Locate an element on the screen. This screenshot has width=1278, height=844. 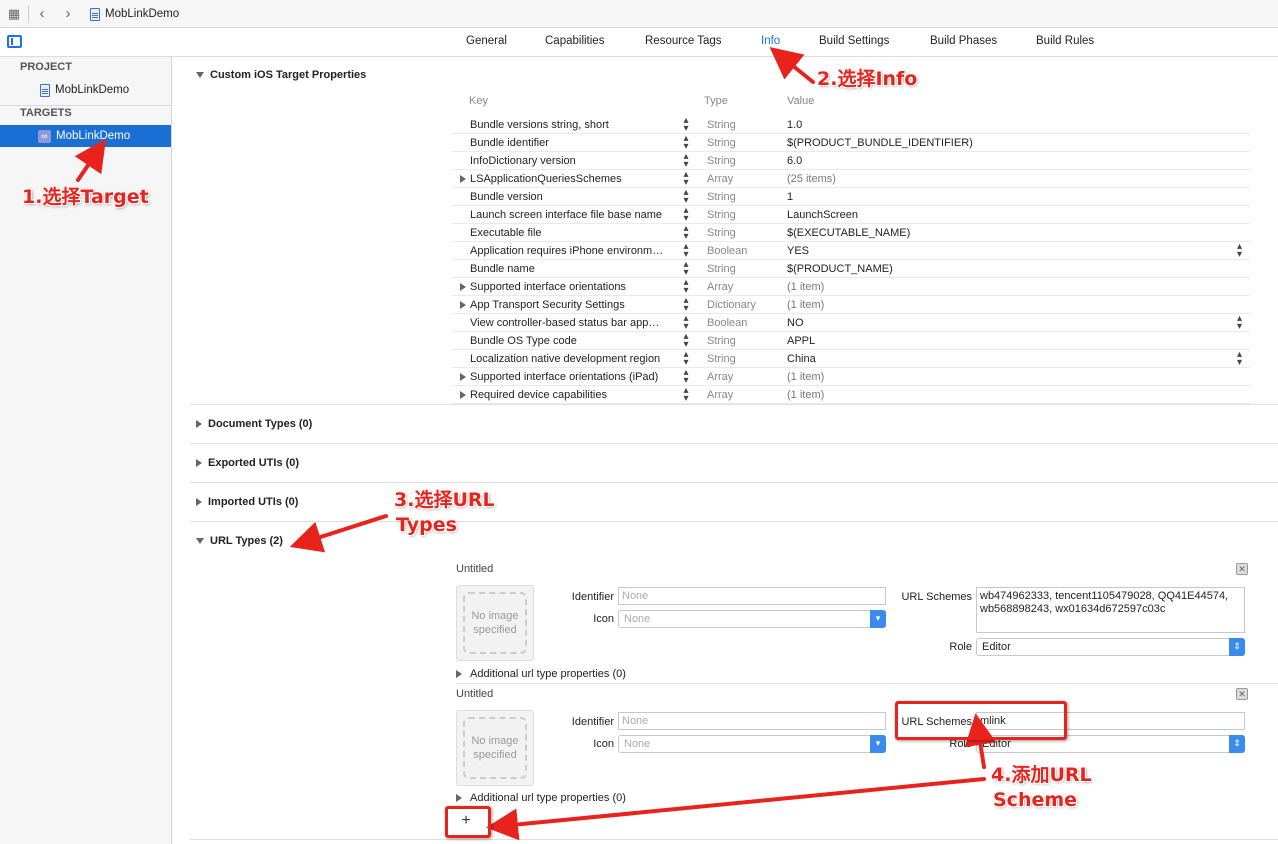
property-value: $(PRODUCT_NAME) is located at coordinates (840, 269).